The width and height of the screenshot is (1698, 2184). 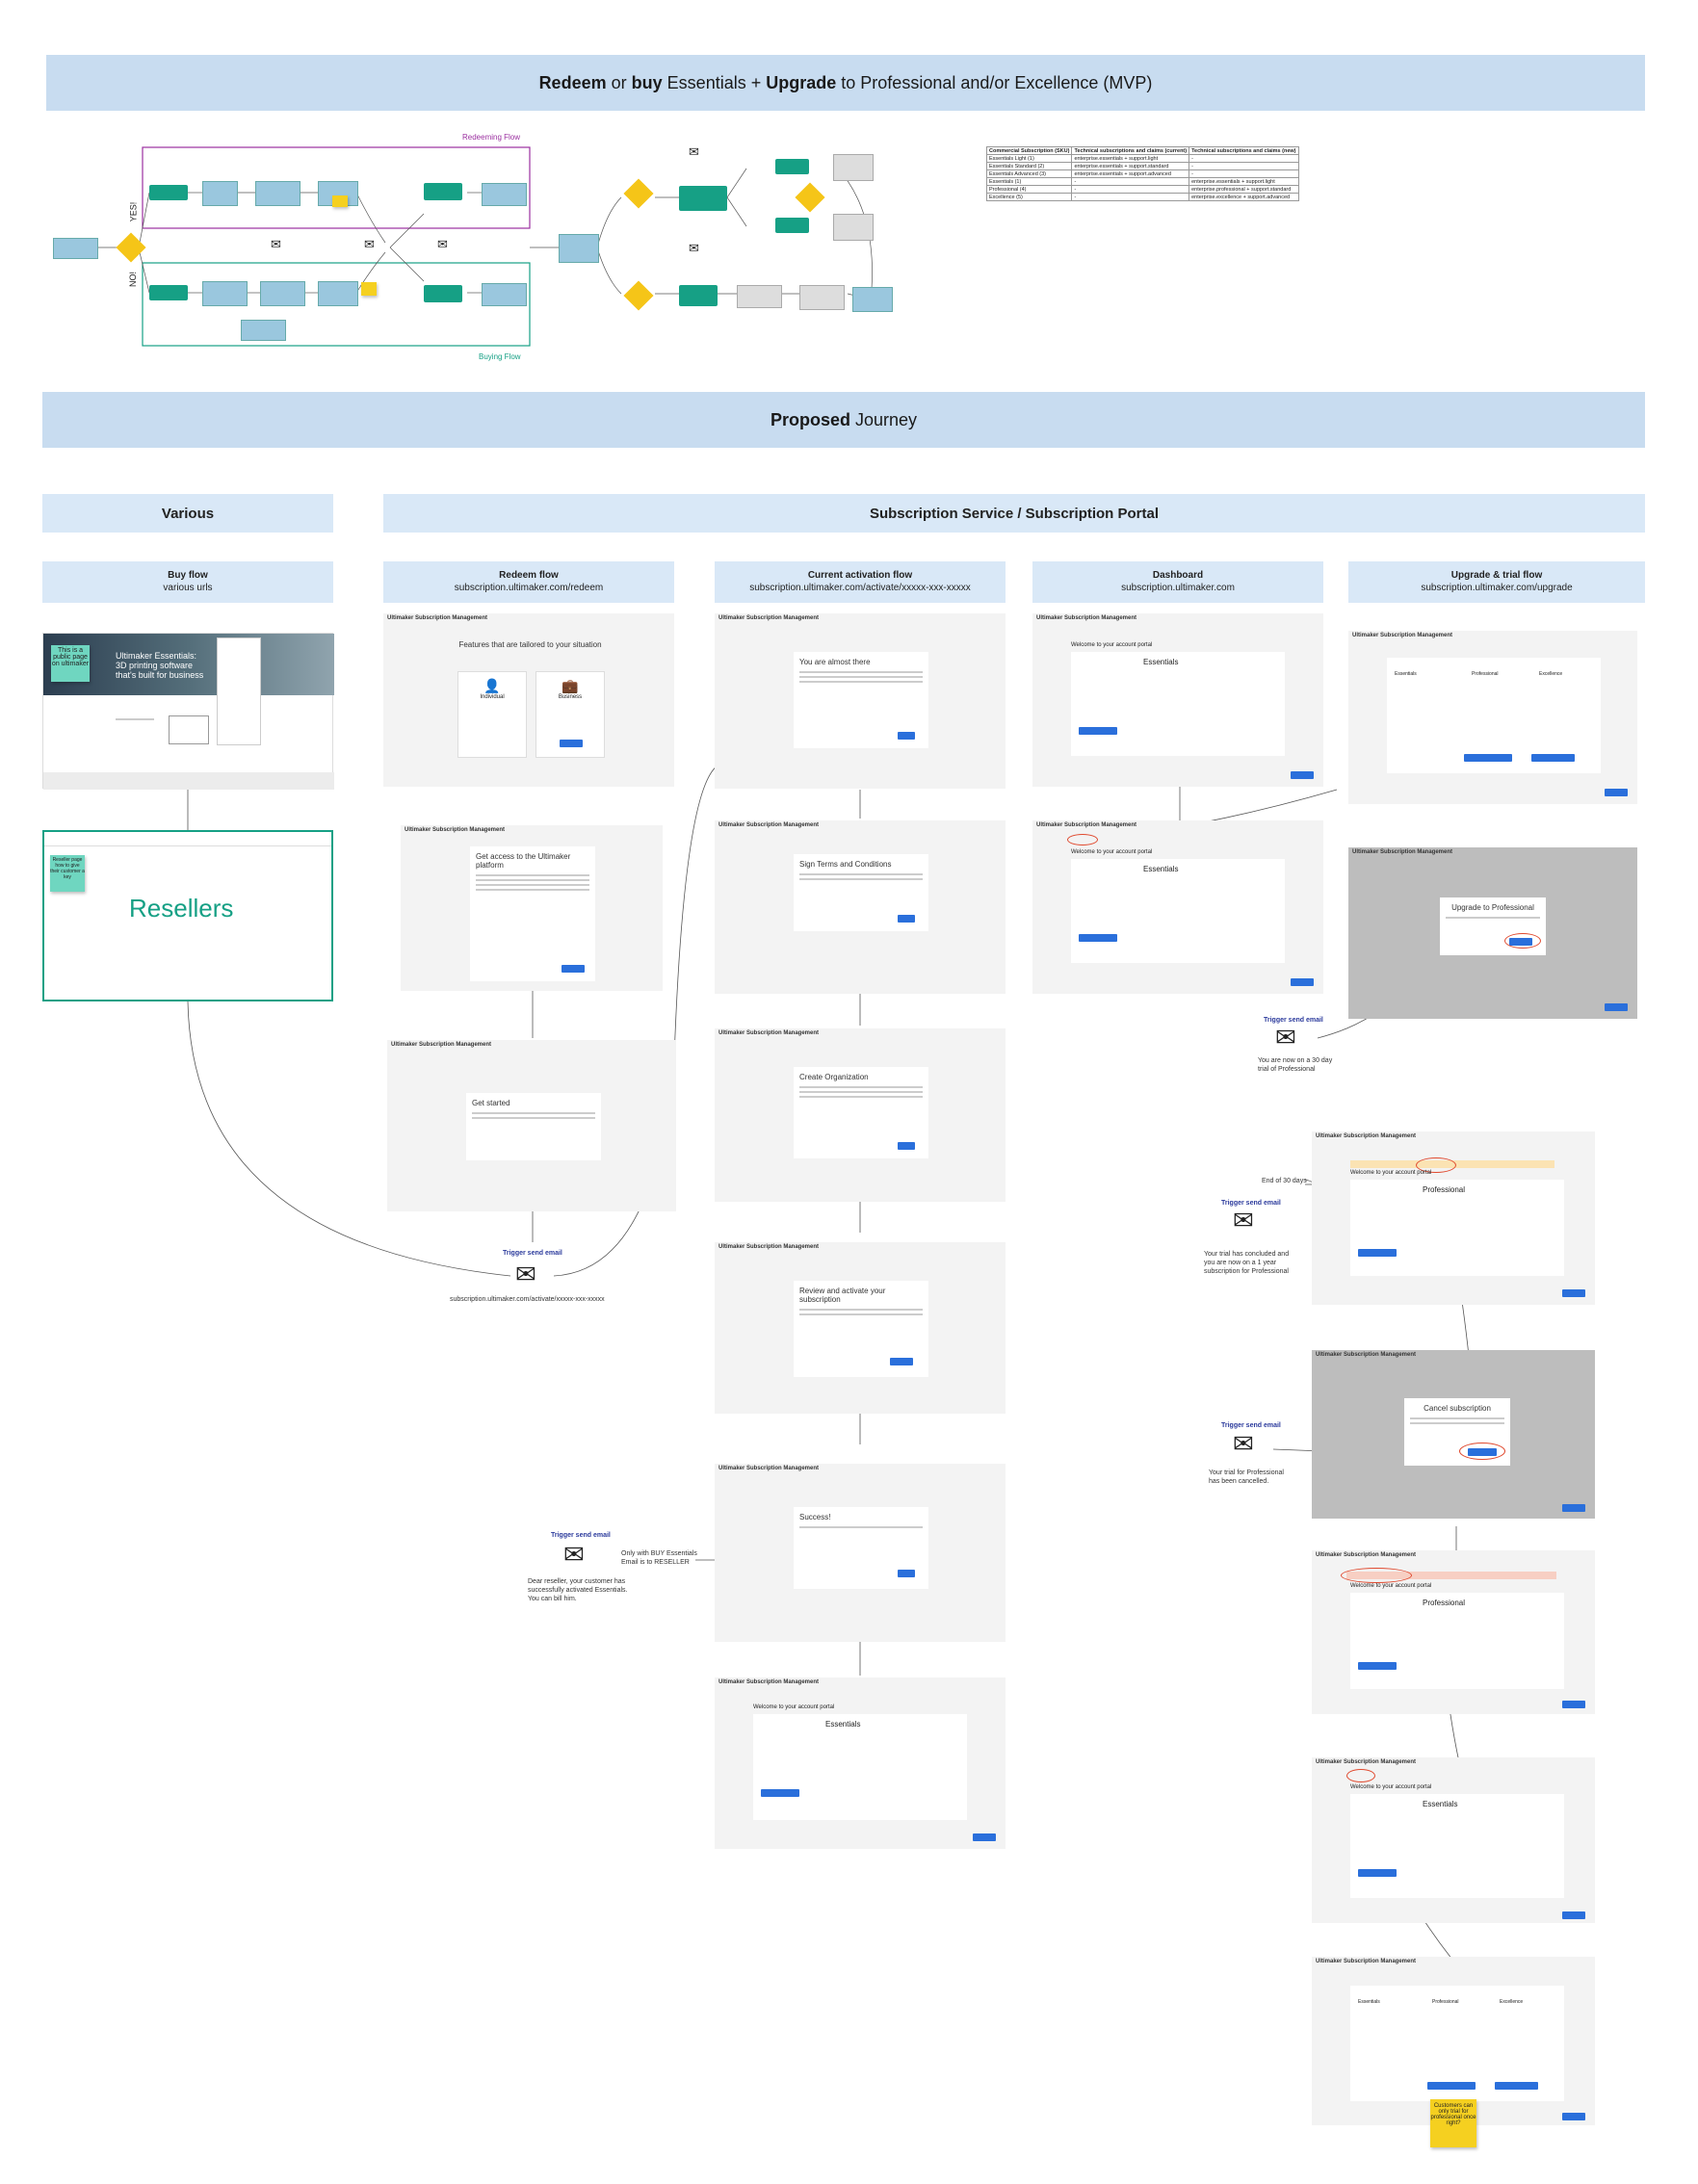 What do you see at coordinates (1366, 1961) in the screenshot?
I see `upgrade-7-app-name: Ultimaker Subscription Management` at bounding box center [1366, 1961].